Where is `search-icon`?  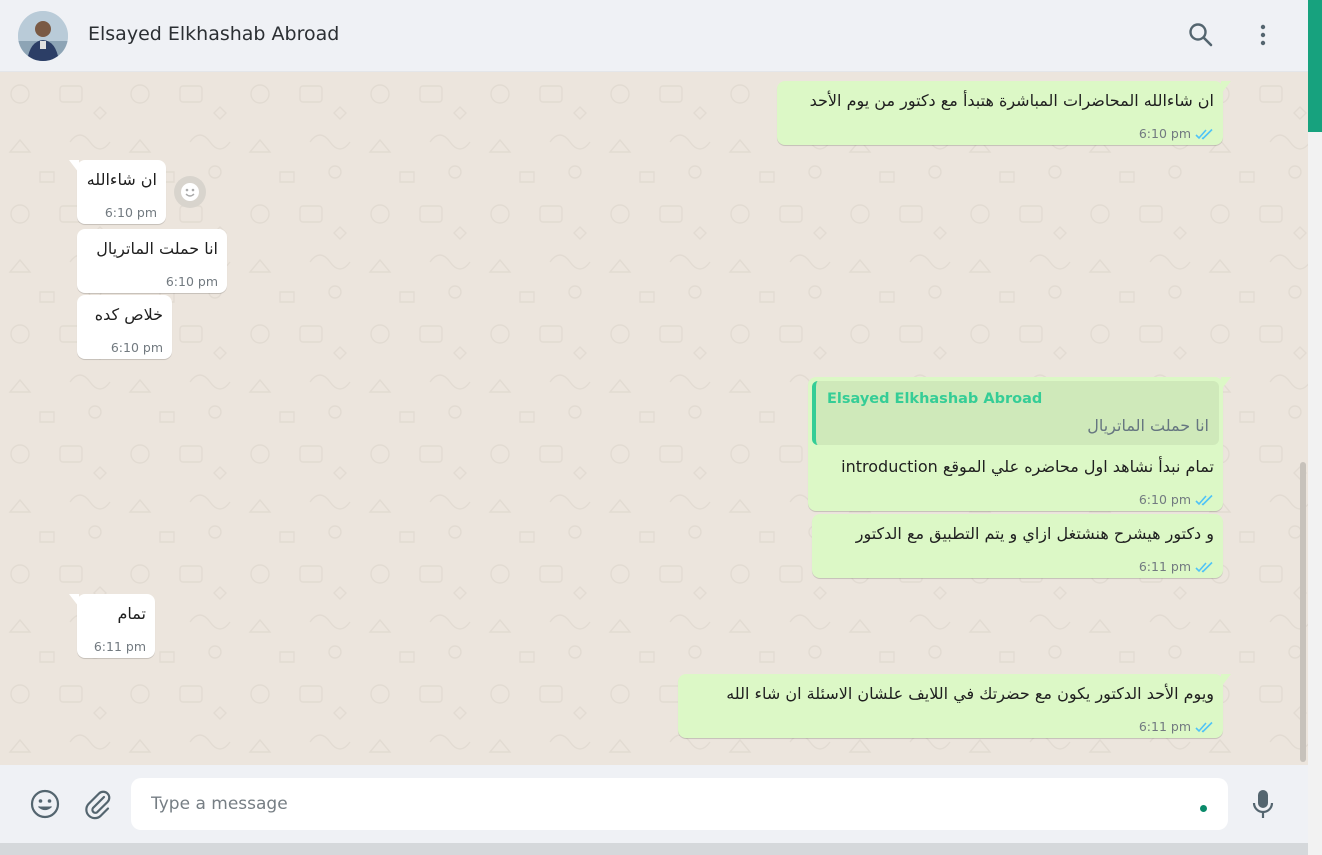
search-icon is located at coordinates (1201, 35).